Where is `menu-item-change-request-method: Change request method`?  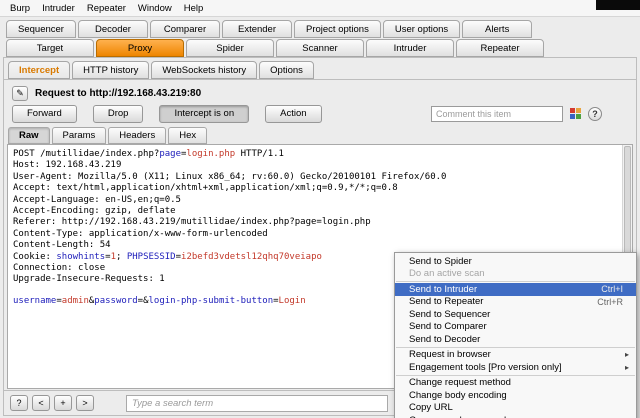
menu-item-change-request-method: Change request method is located at coordinates (515, 383).